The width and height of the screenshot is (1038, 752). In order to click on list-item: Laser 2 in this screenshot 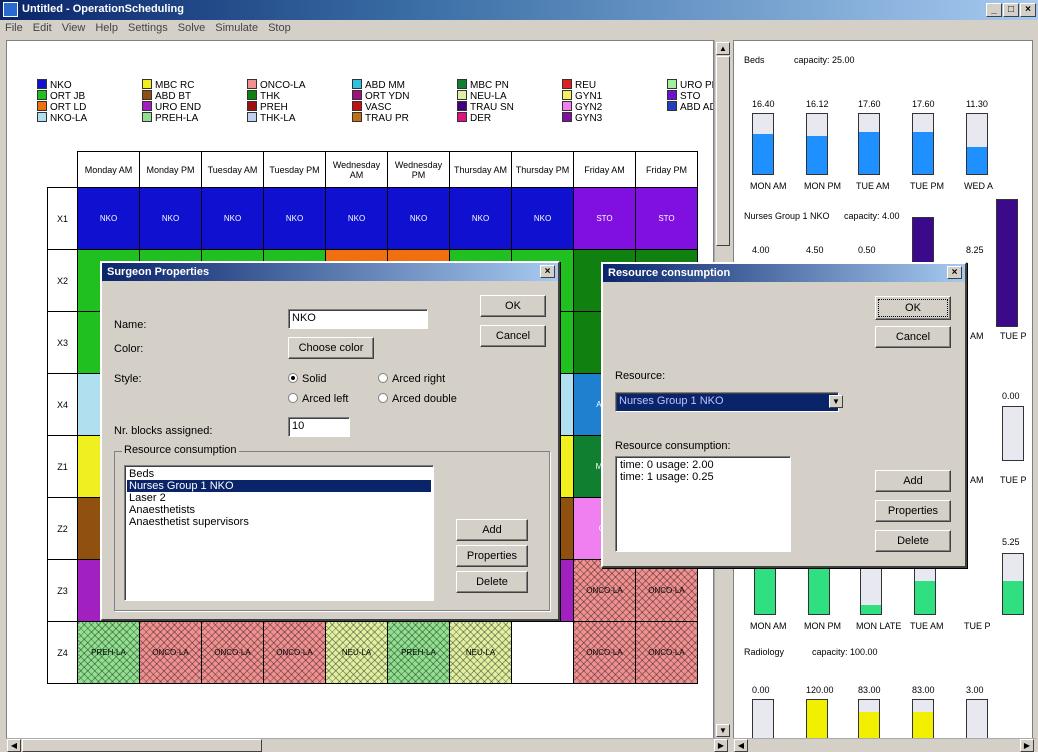, I will do `click(279, 498)`.